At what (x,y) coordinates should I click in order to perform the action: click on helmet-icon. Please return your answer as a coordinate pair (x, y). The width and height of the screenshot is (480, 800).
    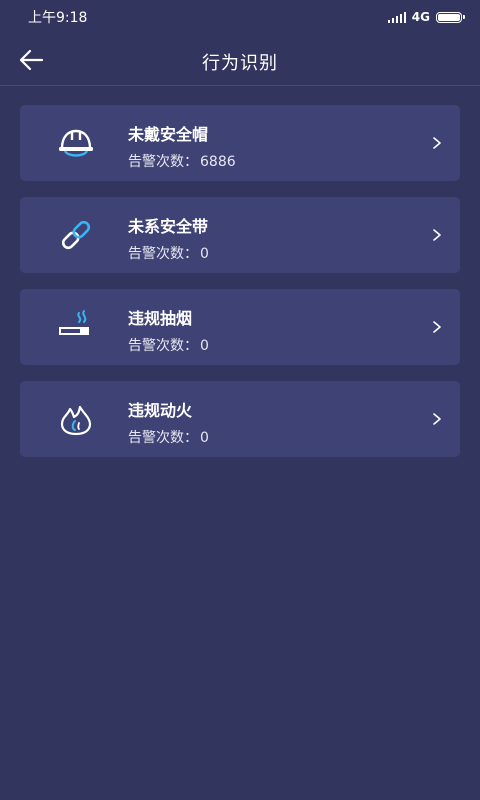
    Looking at the image, I should click on (76, 143).